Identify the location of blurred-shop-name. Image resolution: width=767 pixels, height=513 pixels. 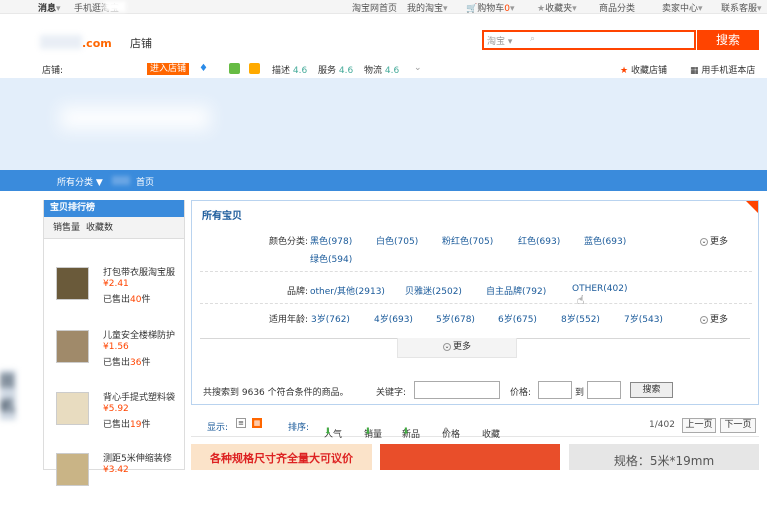
(135, 118).